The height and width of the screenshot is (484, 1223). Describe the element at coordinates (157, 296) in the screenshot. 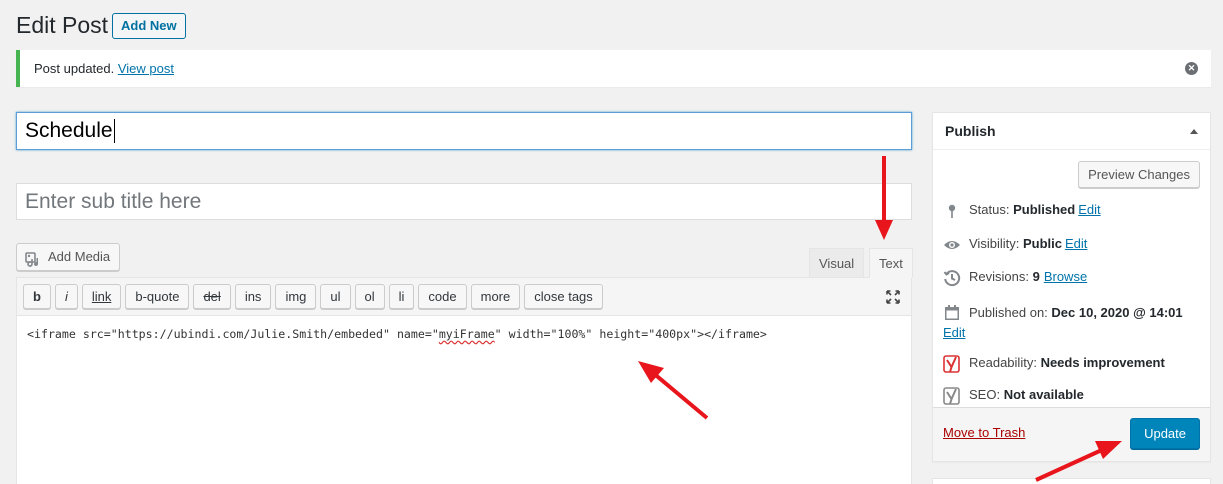

I see `qt-blockquote-button: b-quote` at that location.